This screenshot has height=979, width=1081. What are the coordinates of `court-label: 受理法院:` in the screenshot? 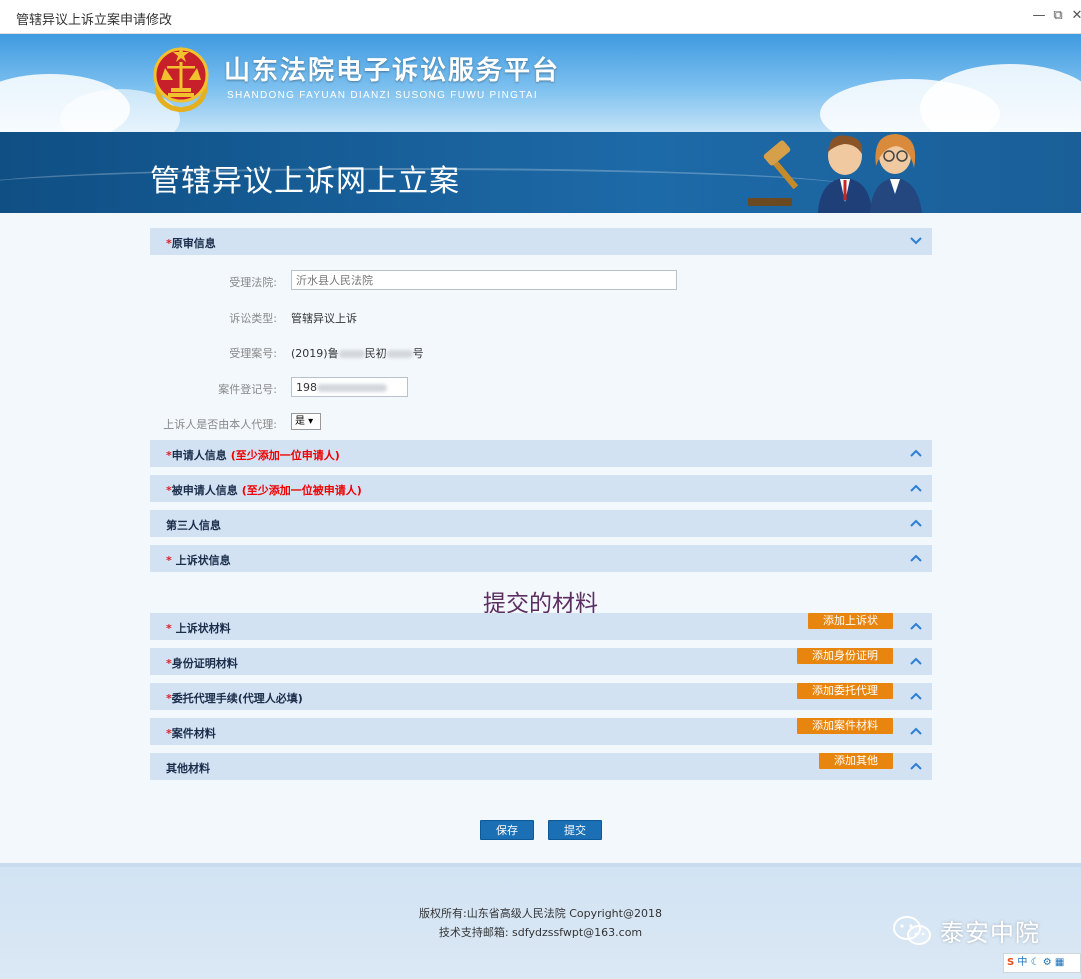 It's located at (253, 282).